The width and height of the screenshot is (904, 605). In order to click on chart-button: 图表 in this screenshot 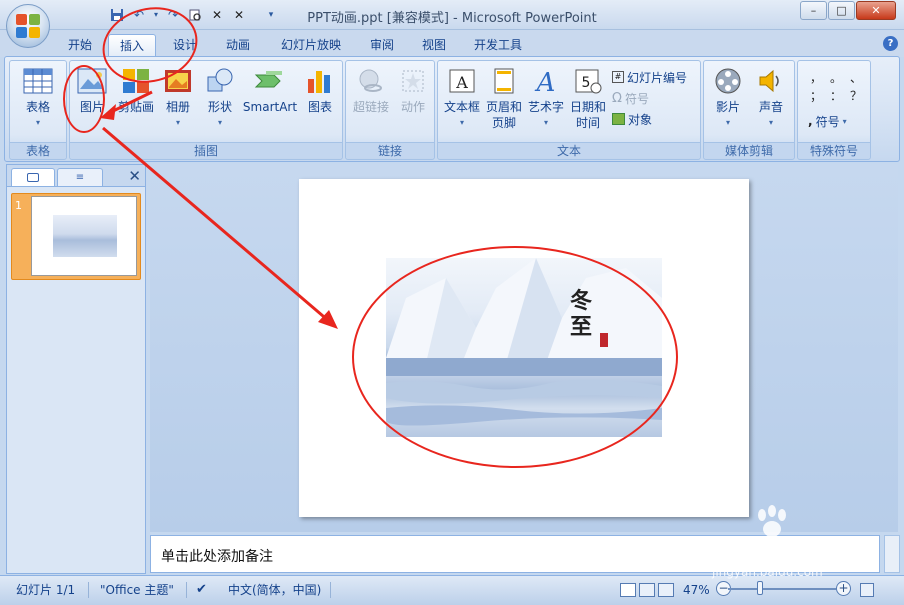, I will do `click(320, 90)`.